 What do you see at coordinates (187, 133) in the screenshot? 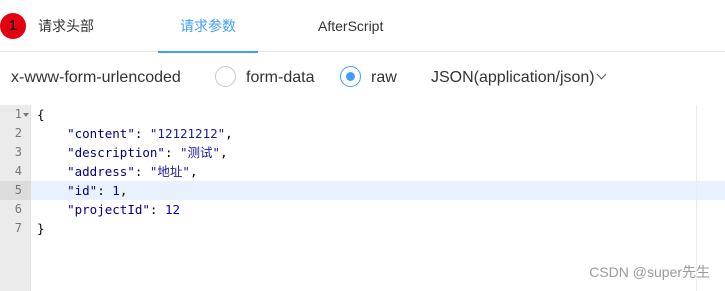
I see `json-value: "12121212"` at bounding box center [187, 133].